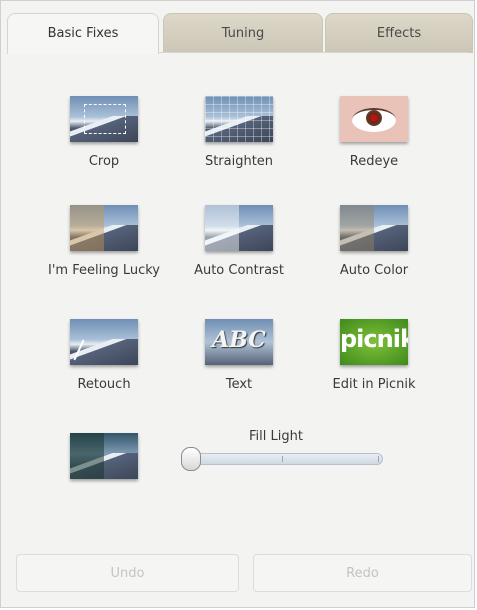  Describe the element at coordinates (374, 228) in the screenshot. I see `auto-color-icon` at that location.